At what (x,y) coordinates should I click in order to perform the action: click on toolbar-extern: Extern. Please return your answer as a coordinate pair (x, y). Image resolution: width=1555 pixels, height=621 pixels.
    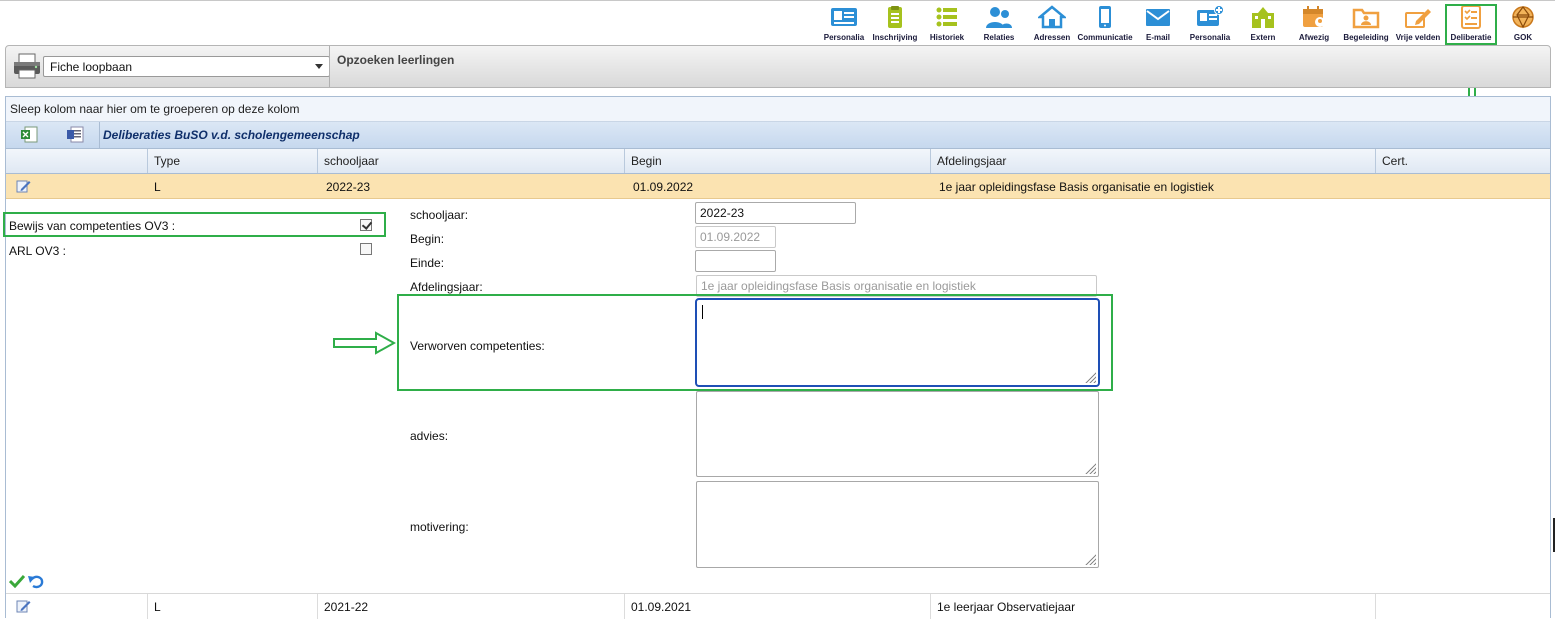
    Looking at the image, I should click on (1263, 24).